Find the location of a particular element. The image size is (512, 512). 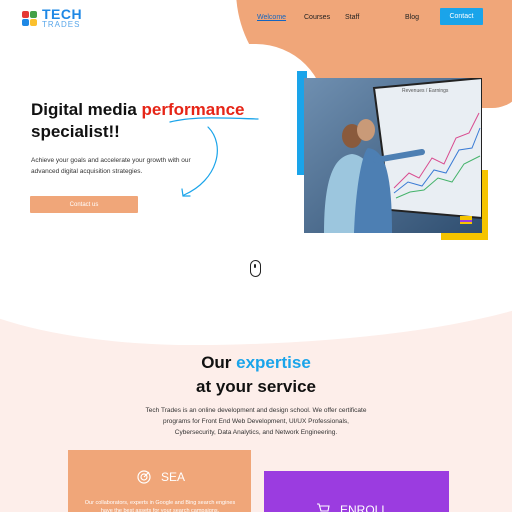

scroll-mouse-icon is located at coordinates (255, 268).